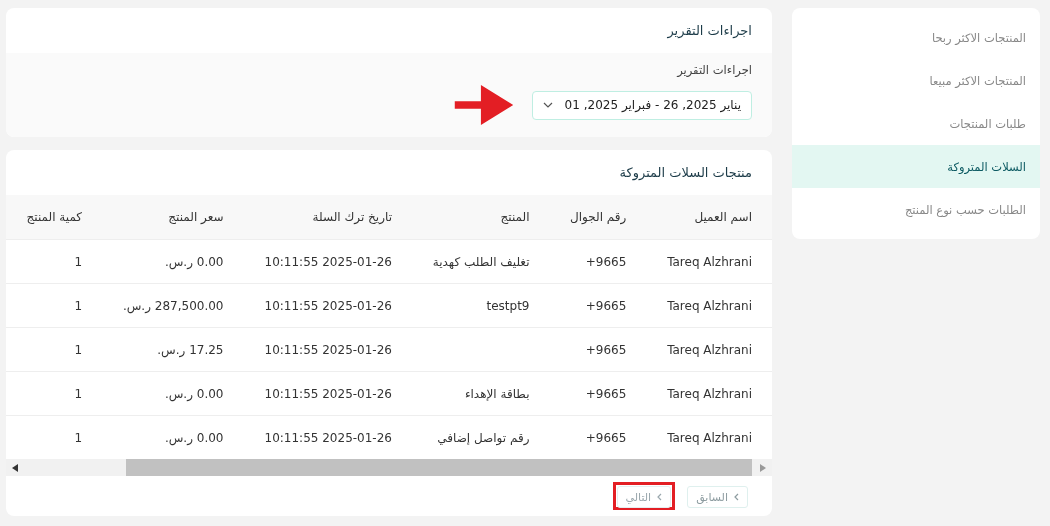 Image resolution: width=1050 pixels, height=526 pixels. Describe the element at coordinates (481, 217) in the screenshot. I see `column-header: المنتج` at that location.